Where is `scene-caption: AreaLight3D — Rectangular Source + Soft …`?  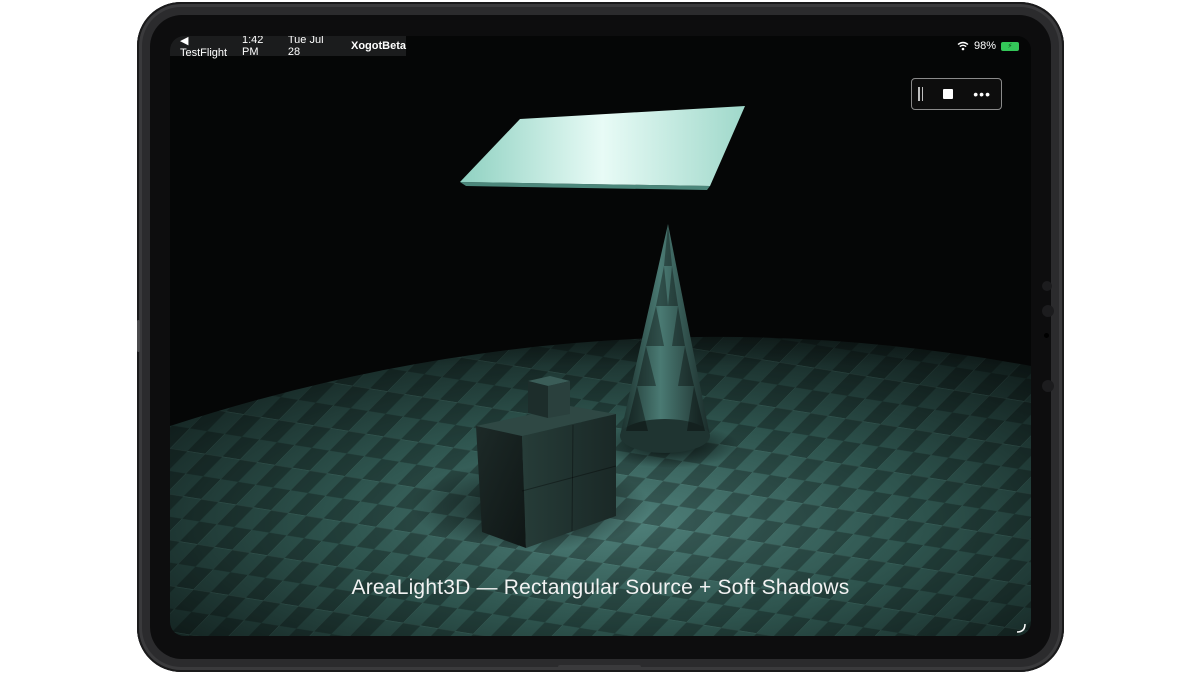 scene-caption: AreaLight3D — Rectangular Source + Soft … is located at coordinates (600, 587).